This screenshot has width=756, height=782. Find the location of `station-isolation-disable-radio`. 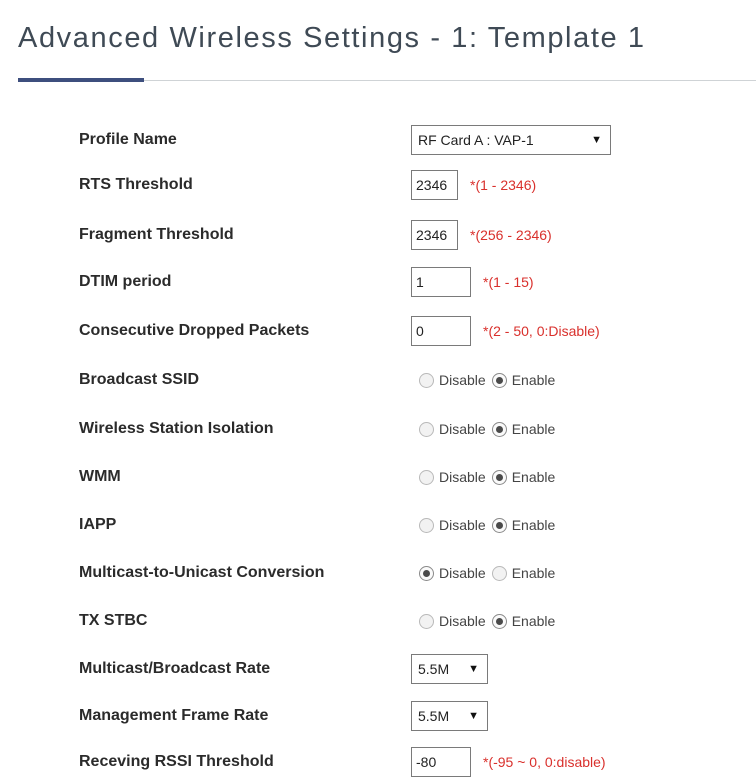

station-isolation-disable-radio is located at coordinates (426, 429).